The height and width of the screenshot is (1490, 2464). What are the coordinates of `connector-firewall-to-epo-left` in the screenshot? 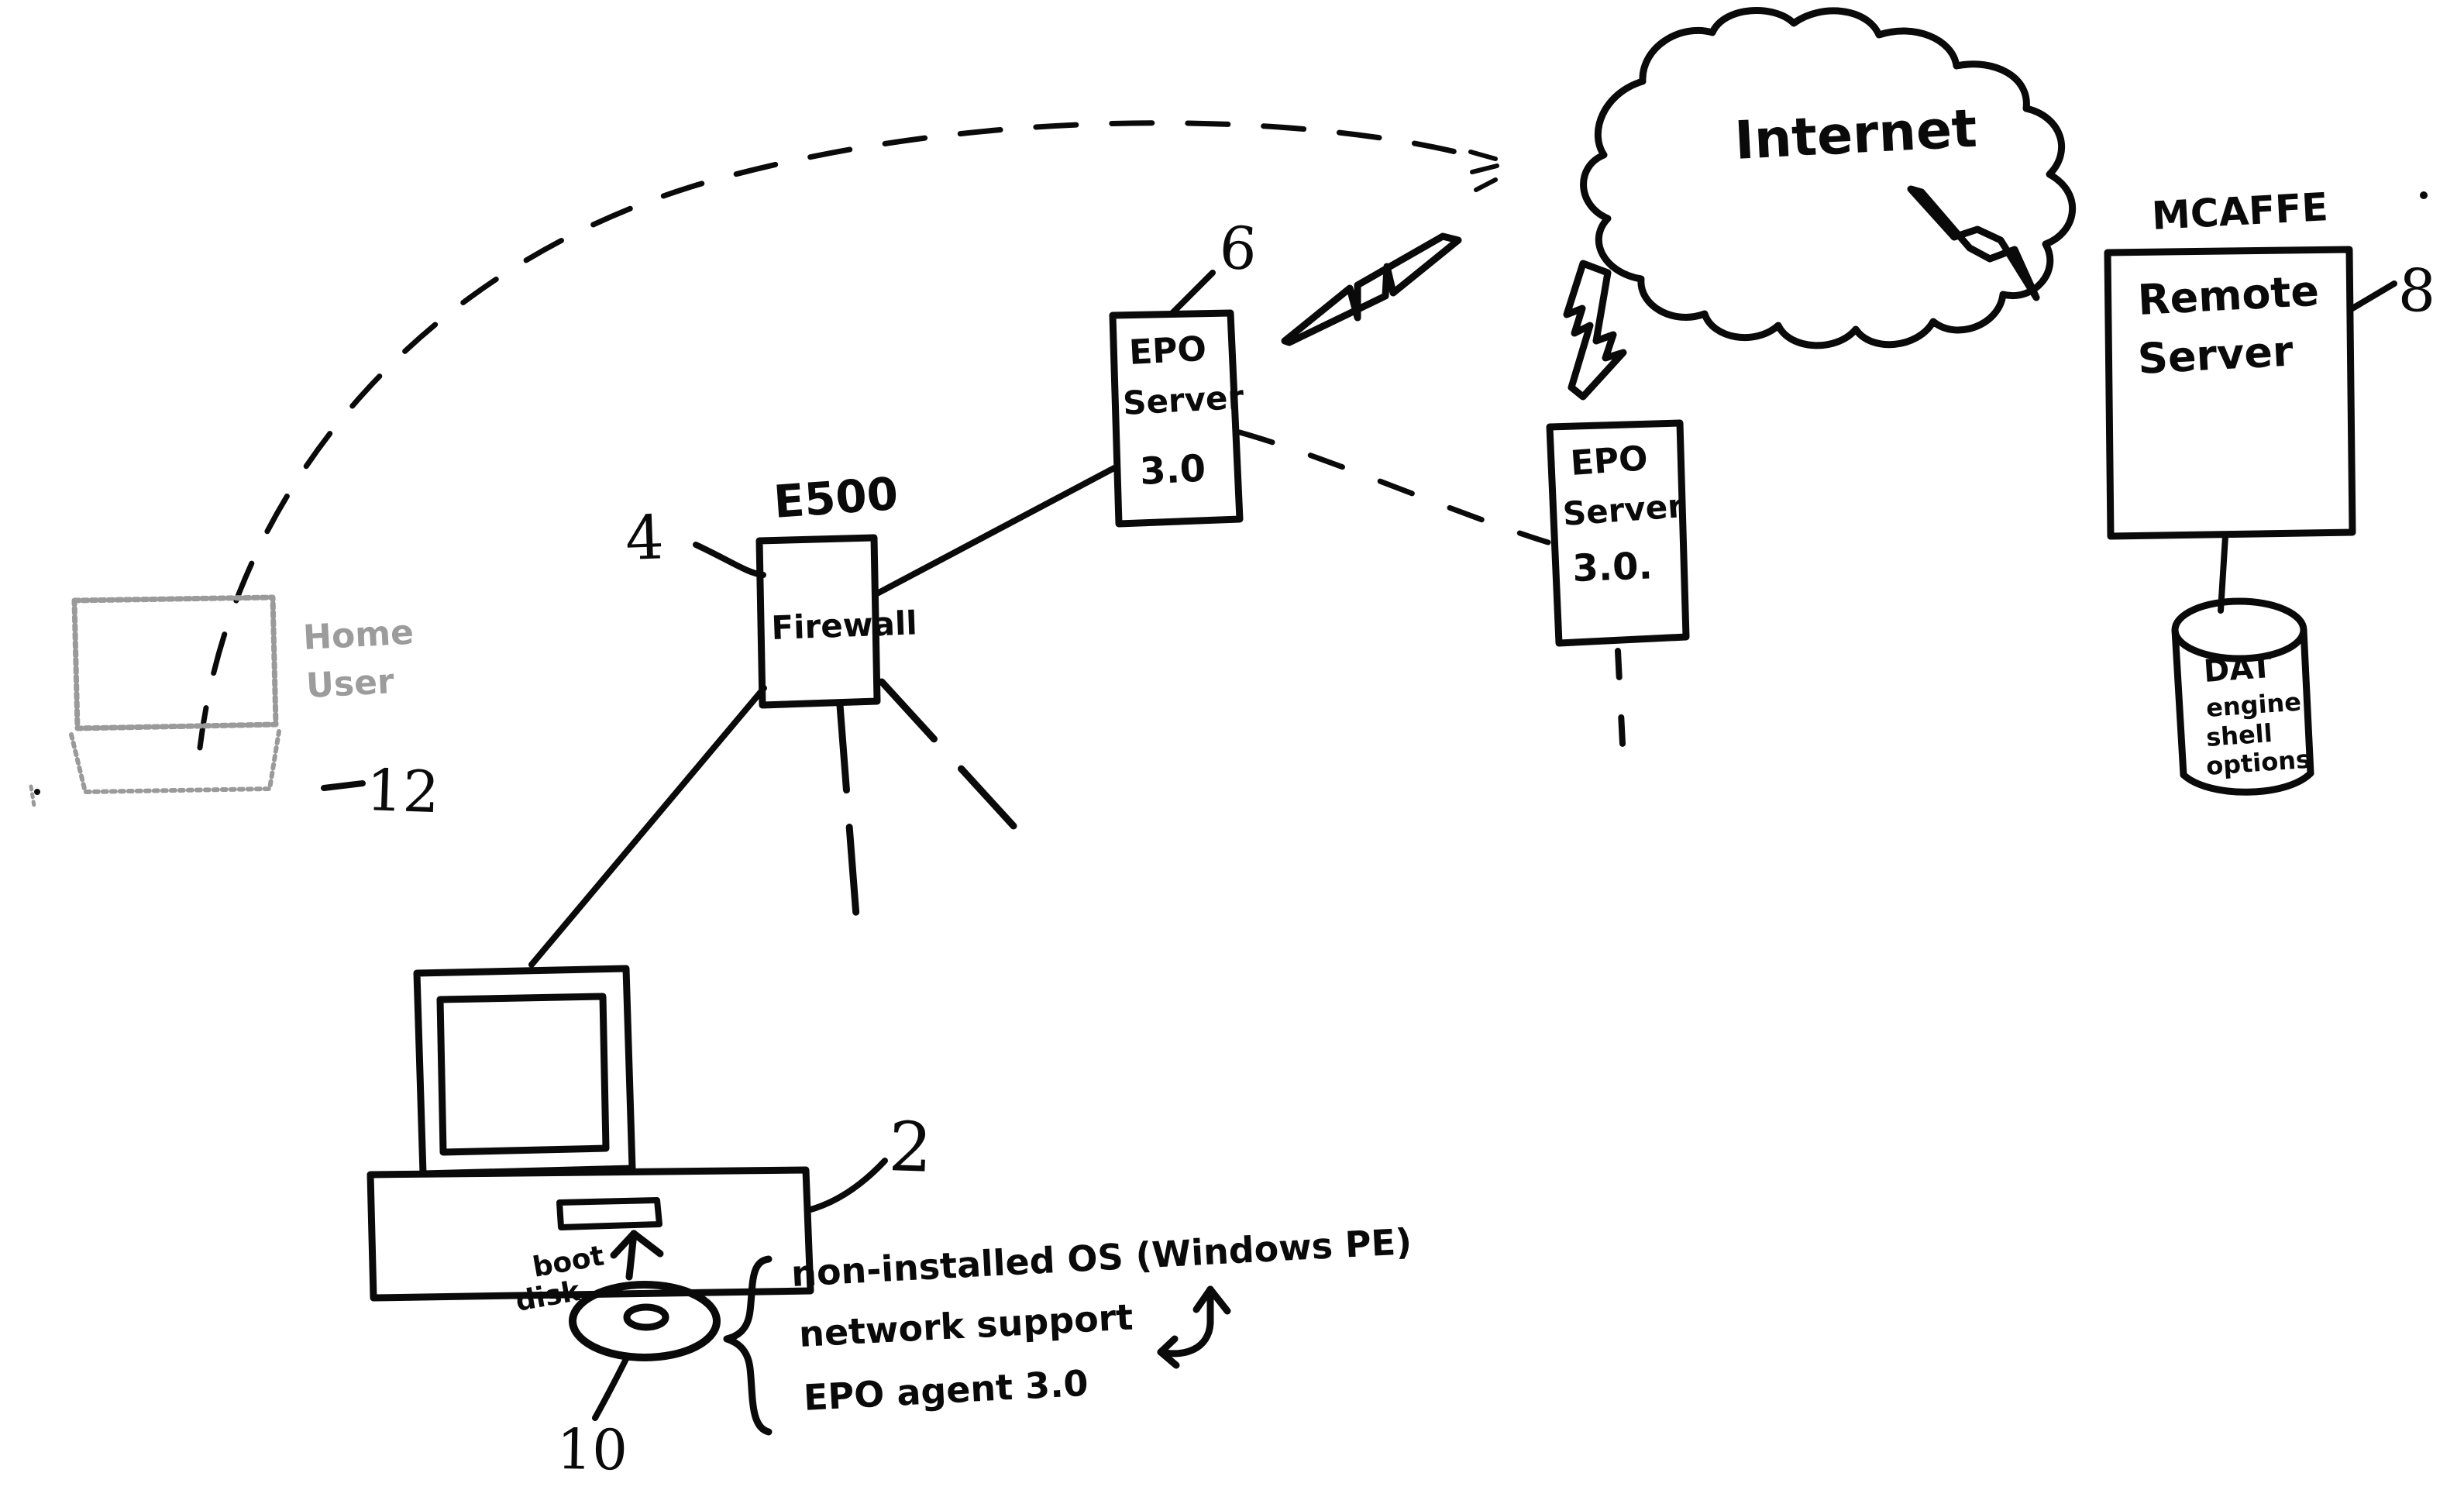 It's located at (995, 531).